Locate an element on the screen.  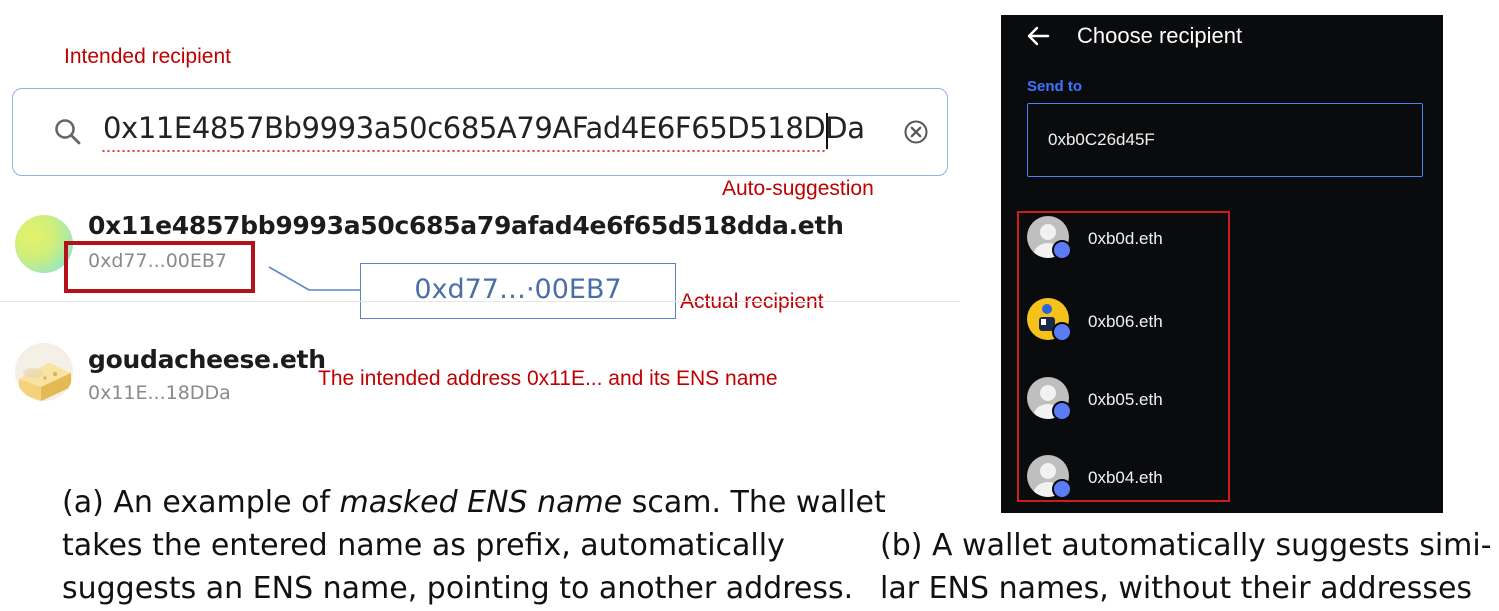
send-to-label: Send to is located at coordinates (1054, 86).